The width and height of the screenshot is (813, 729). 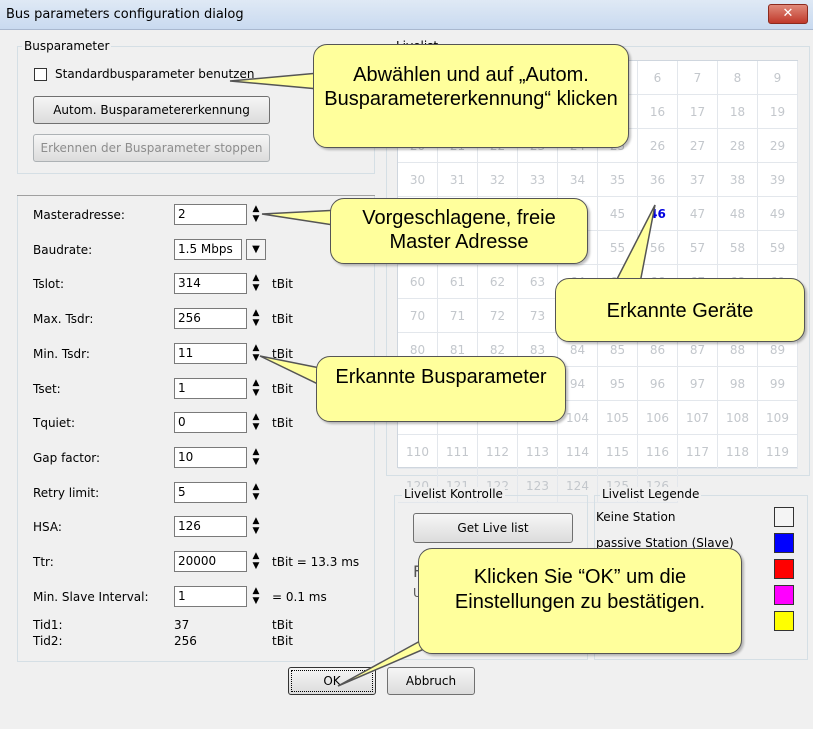 I want to click on callout-detected-devices: Erkannte Geräte, so click(x=680, y=310).